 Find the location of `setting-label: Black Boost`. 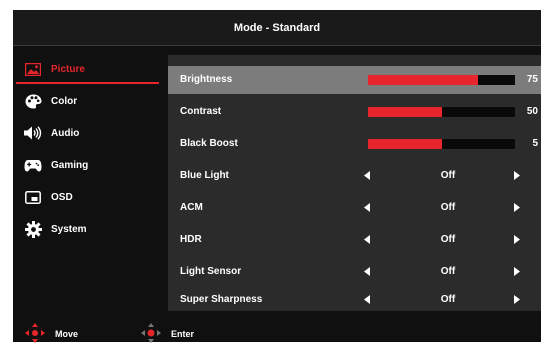

setting-label: Black Boost is located at coordinates (209, 143).